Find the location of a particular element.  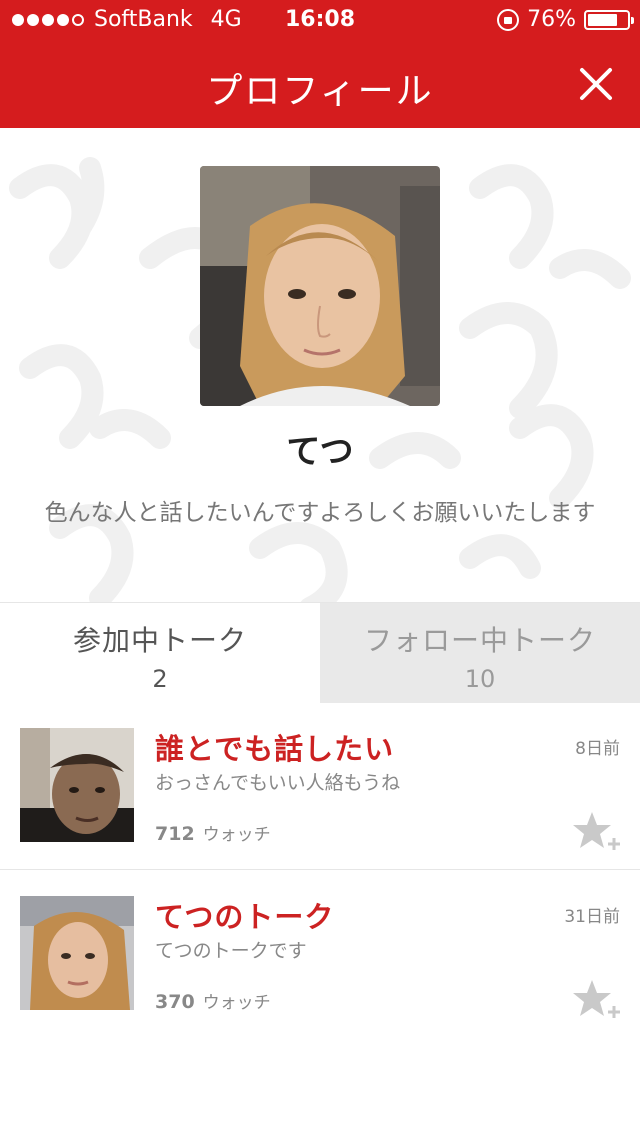

status-bar: SoftBank 4G 16:08 76% is located at coordinates (320, 20).